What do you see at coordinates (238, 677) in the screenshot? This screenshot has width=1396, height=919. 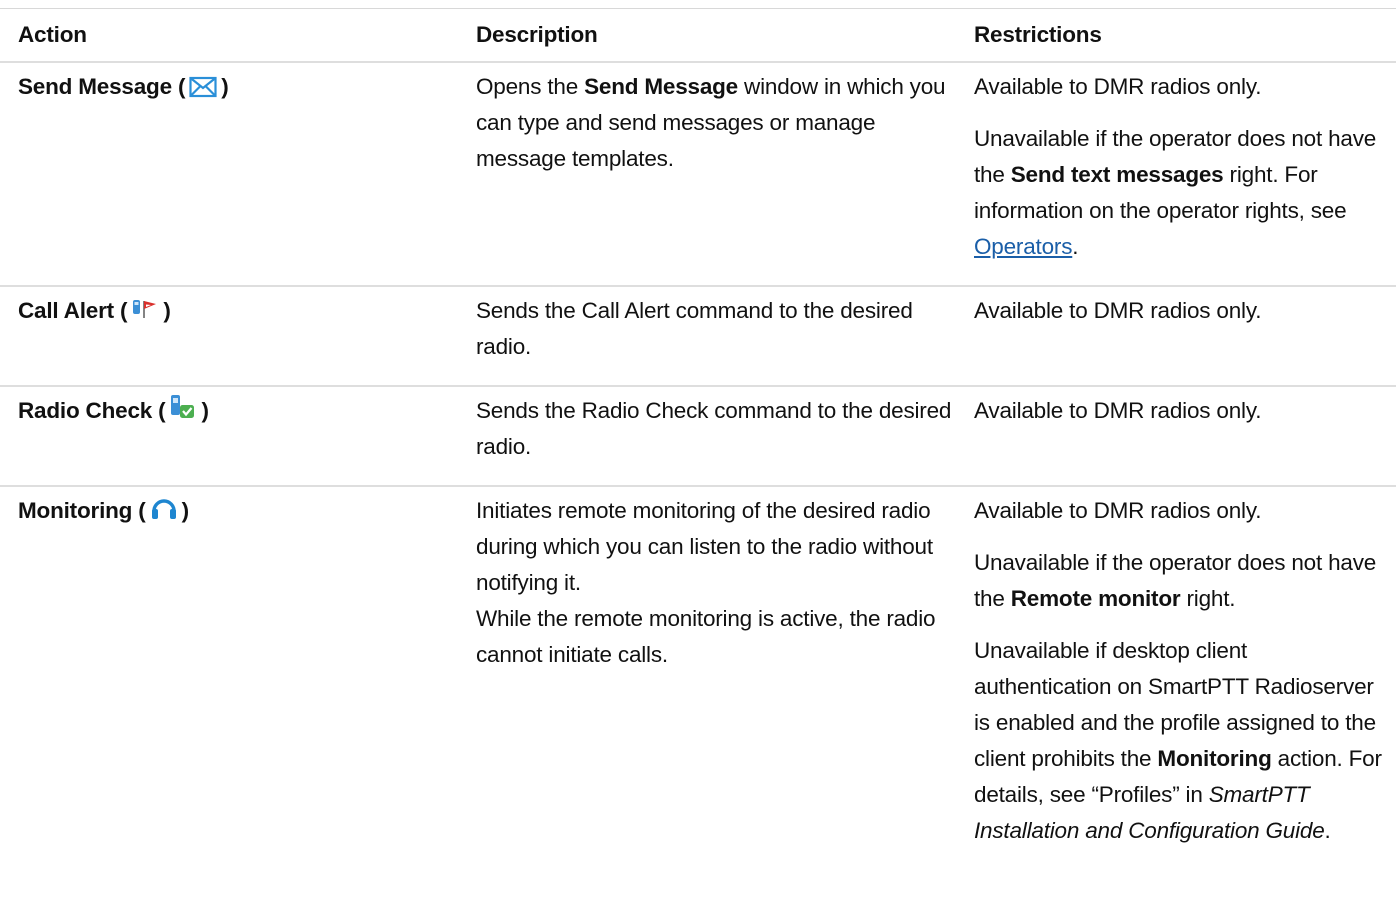 I see `action-cell: Monitoring ()` at bounding box center [238, 677].